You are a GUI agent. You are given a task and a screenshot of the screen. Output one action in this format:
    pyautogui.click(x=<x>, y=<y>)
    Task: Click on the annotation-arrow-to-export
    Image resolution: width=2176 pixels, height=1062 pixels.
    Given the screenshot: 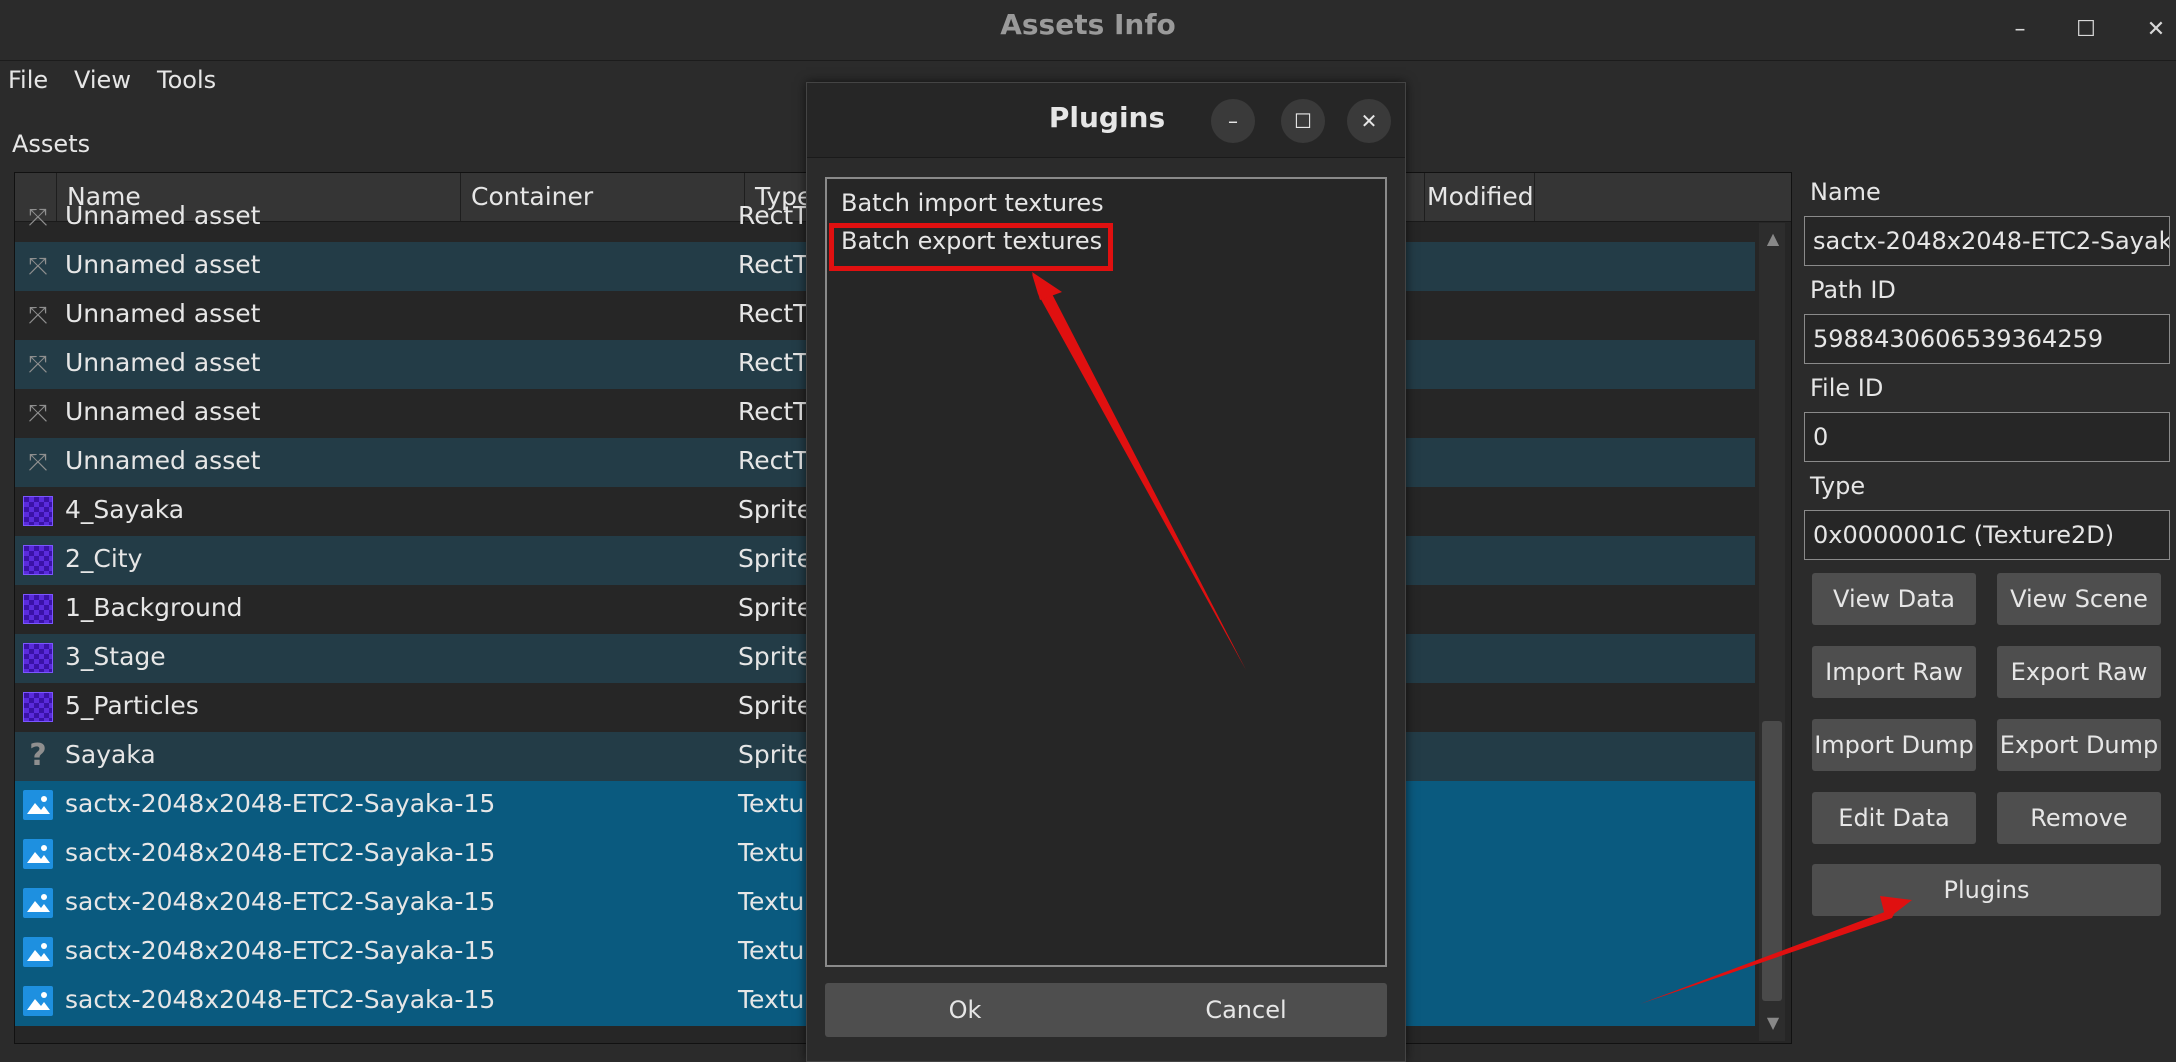 What is the action you would take?
    pyautogui.click(x=1139, y=472)
    